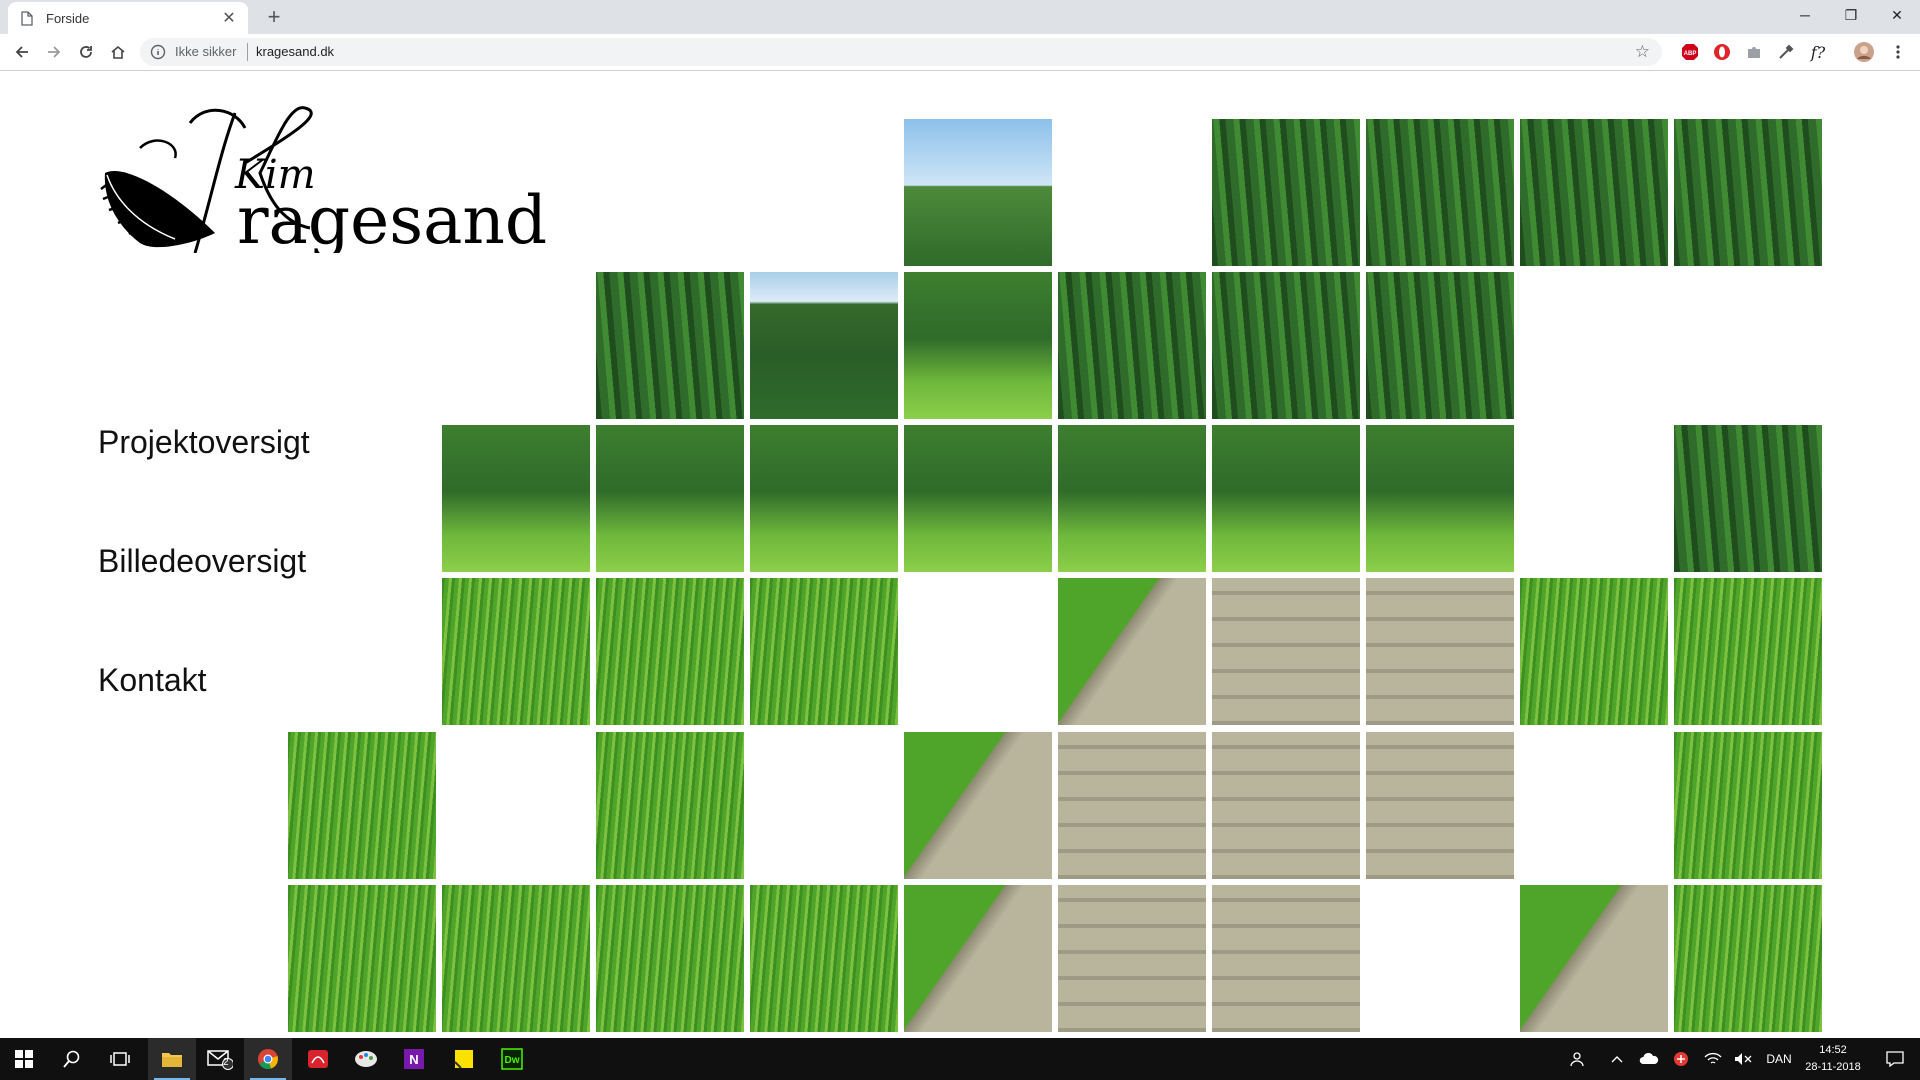 The width and height of the screenshot is (1920, 1080). Describe the element at coordinates (128, 18) in the screenshot. I see `tab-forside: Forside ✕` at that location.